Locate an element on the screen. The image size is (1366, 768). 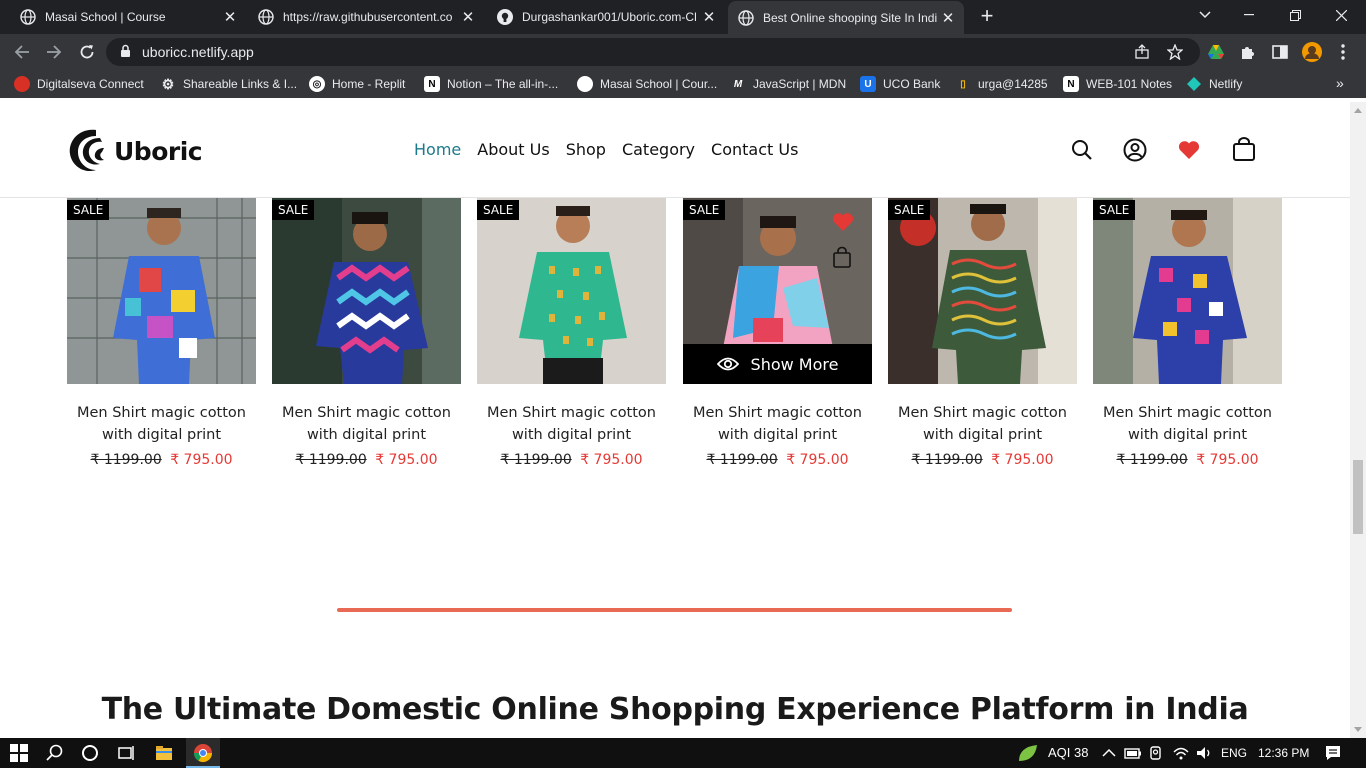
browser-tab-2: https://raw.githubusercontent.co ✕ is located at coordinates (366, 17).